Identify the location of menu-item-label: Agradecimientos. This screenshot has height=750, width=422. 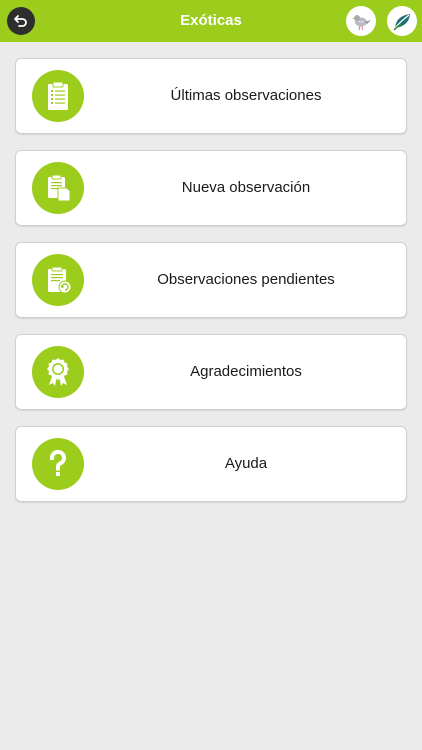
(246, 371).